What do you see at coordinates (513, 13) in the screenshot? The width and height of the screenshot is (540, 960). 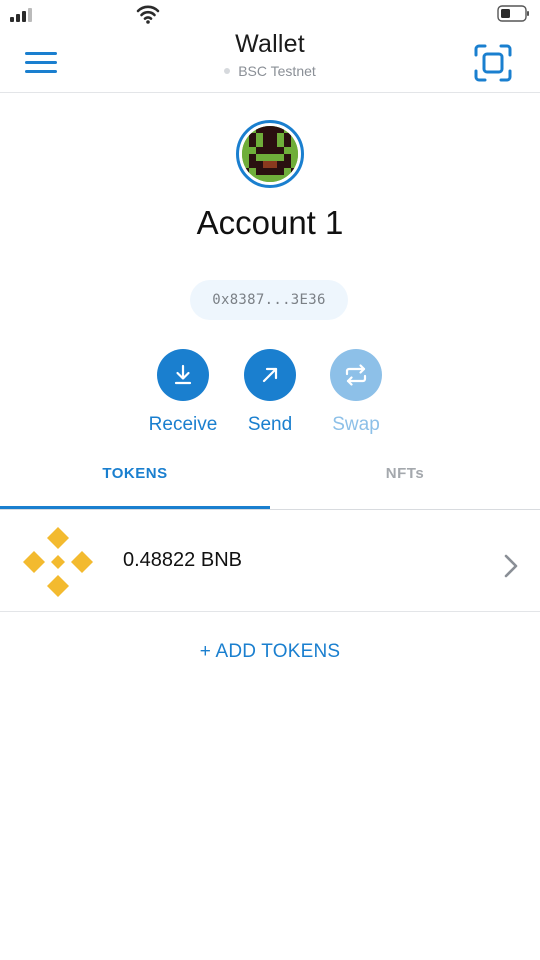 I see `battery-icon` at bounding box center [513, 13].